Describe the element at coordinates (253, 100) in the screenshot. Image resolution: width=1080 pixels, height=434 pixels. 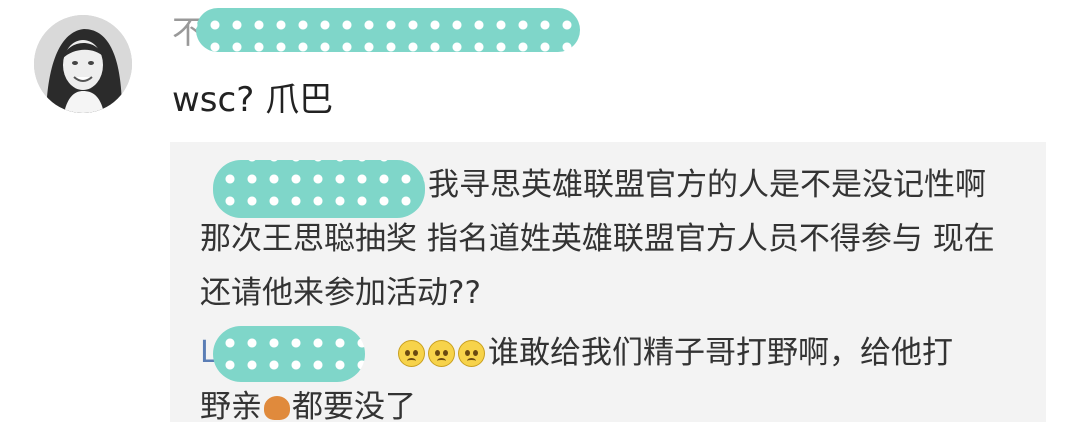
I see `comment-text: wsc? 爪巴` at that location.